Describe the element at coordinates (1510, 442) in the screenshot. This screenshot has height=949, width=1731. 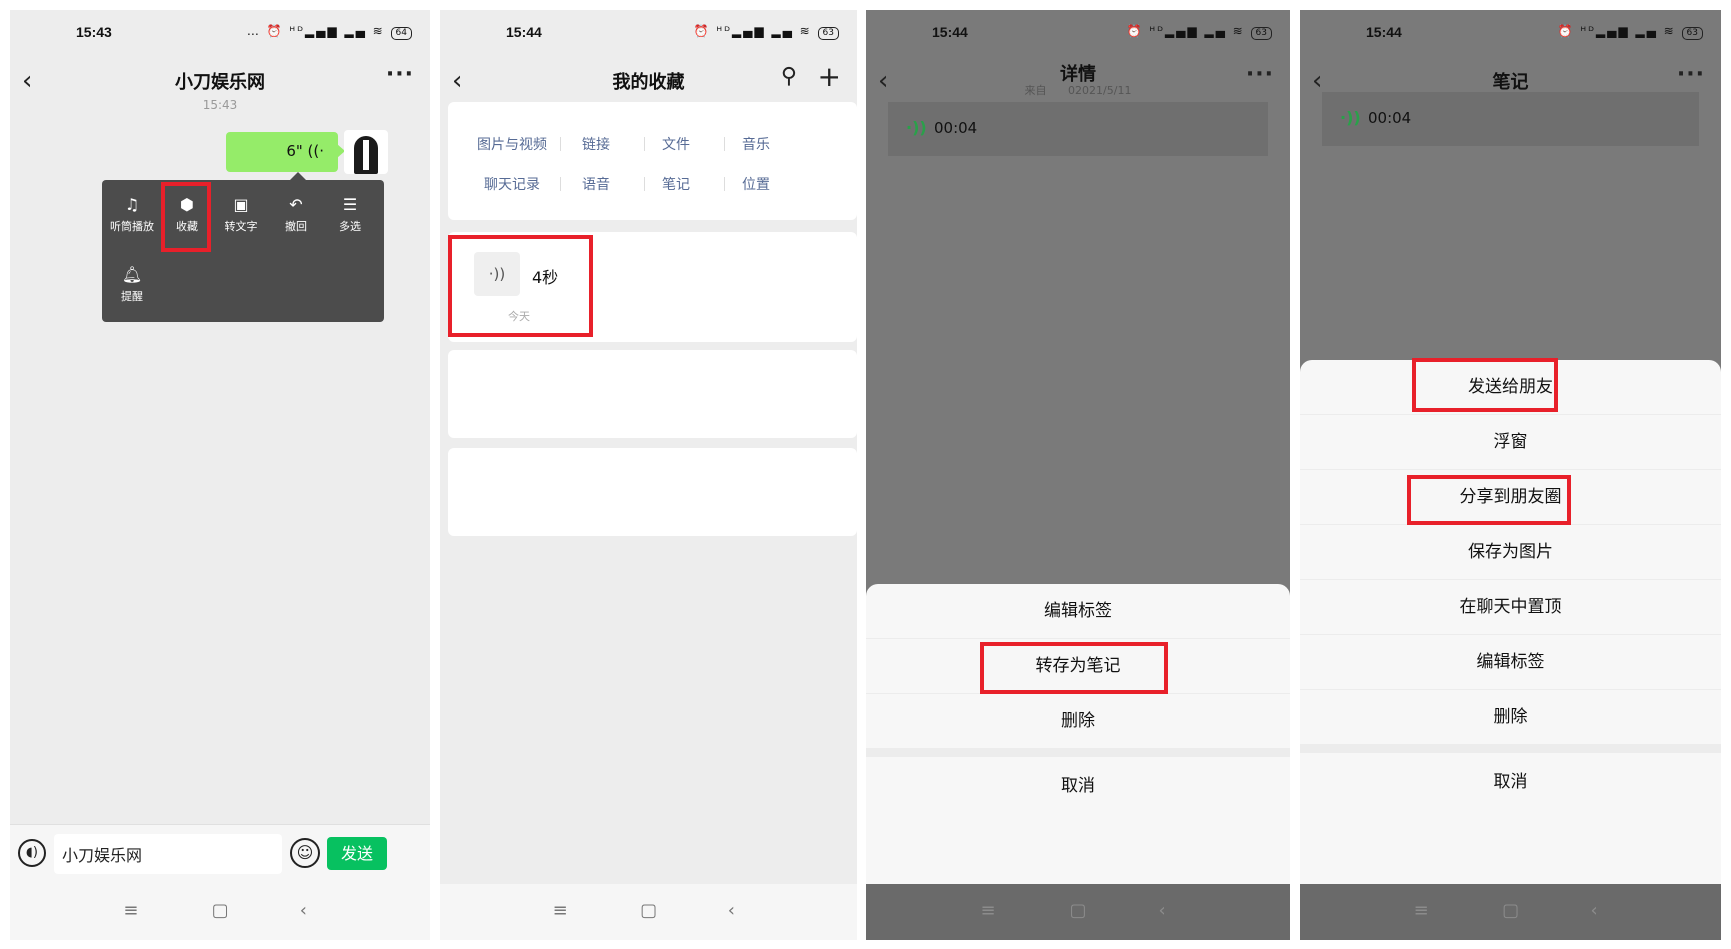
I see `sheet-item-floating-window: 浮窗` at that location.